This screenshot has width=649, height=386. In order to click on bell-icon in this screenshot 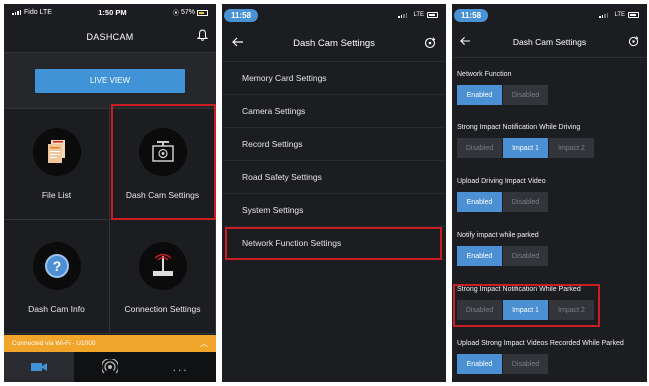, I will do `click(202, 35)`.